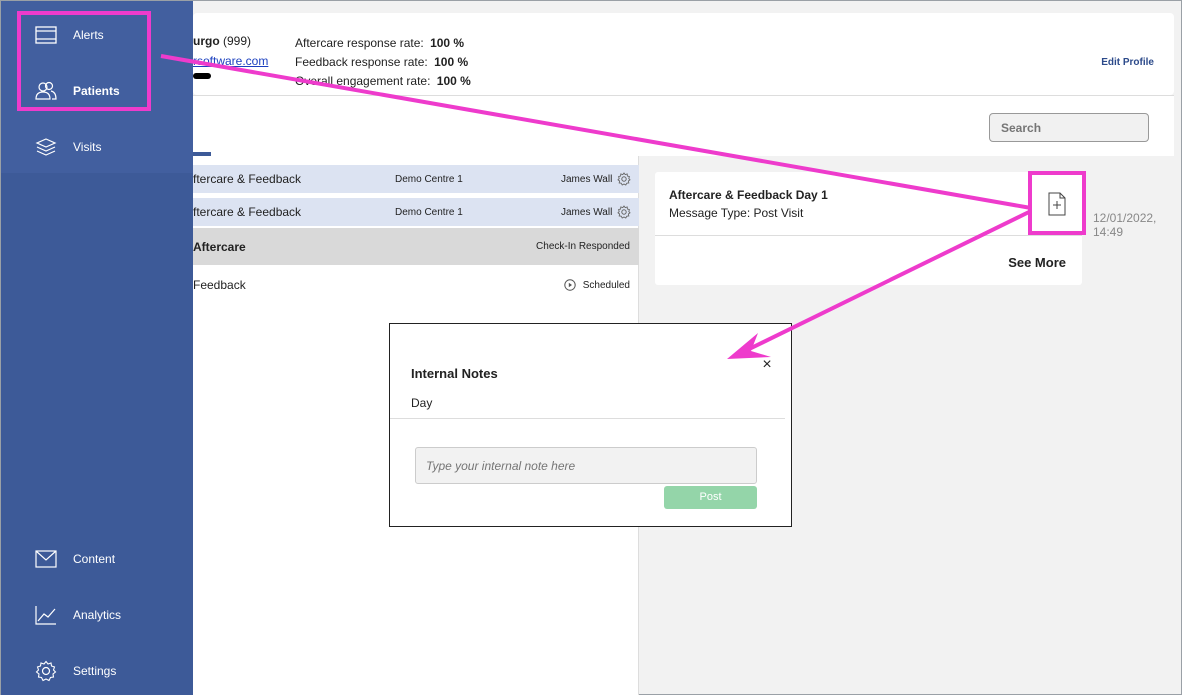 The image size is (1182, 695). What do you see at coordinates (416, 246) in the screenshot?
I see `list-item: Aftercare Check-In Responded` at bounding box center [416, 246].